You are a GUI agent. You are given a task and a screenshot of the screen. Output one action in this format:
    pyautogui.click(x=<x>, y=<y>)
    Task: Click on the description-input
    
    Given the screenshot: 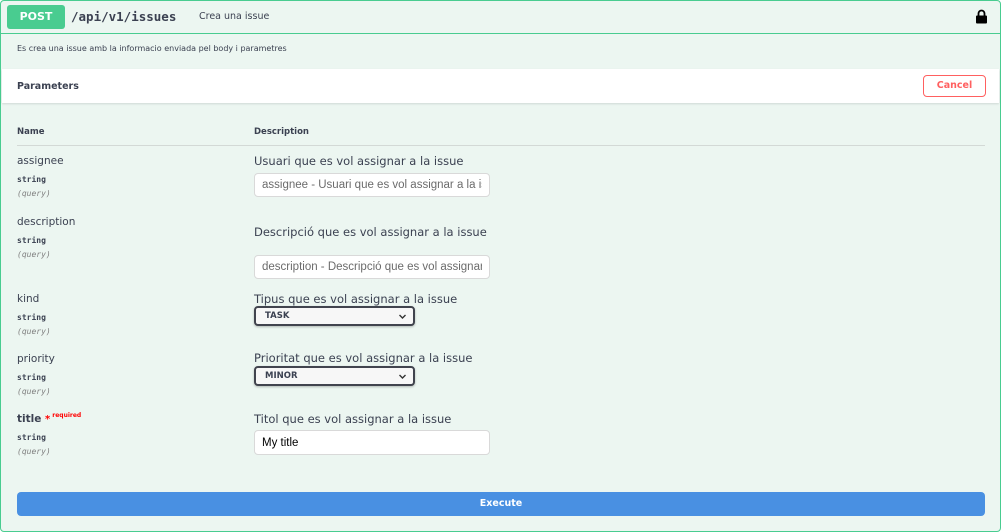 What is the action you would take?
    pyautogui.click(x=372, y=267)
    